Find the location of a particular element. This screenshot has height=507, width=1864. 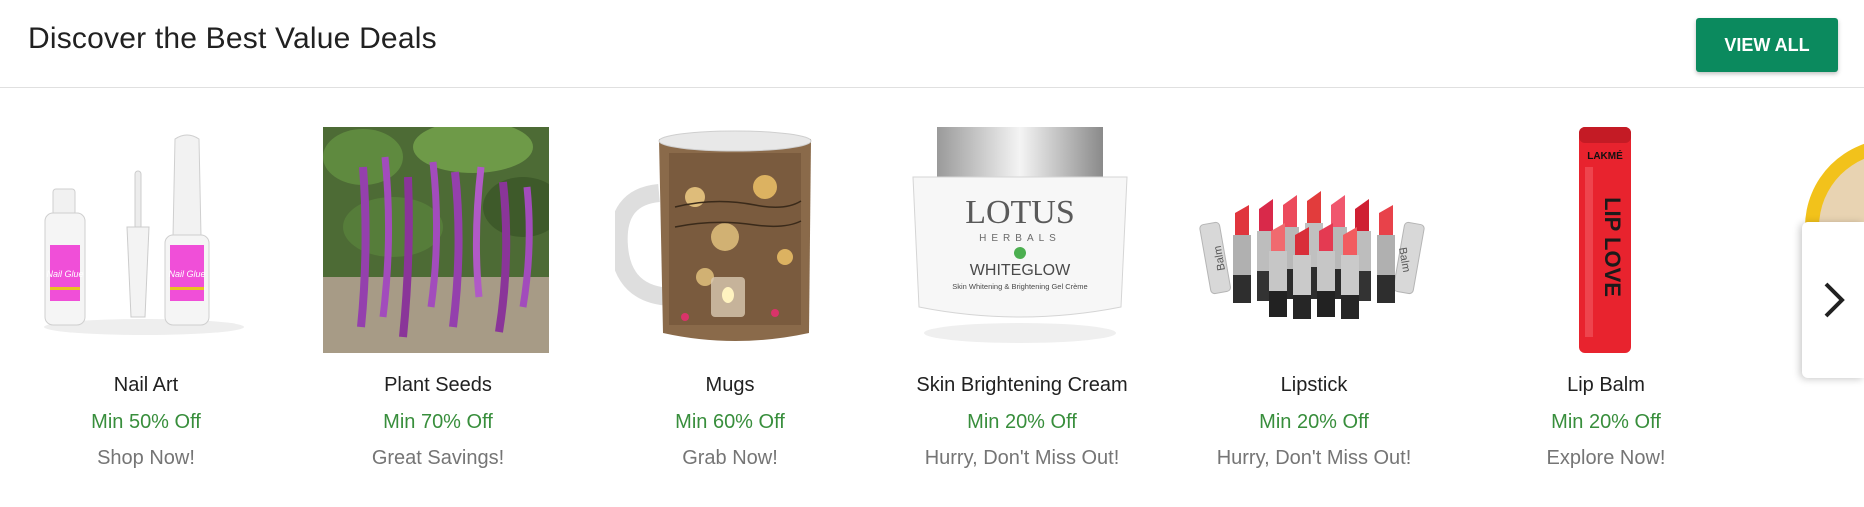

view-all-button: VIEW ALL is located at coordinates (1767, 45).